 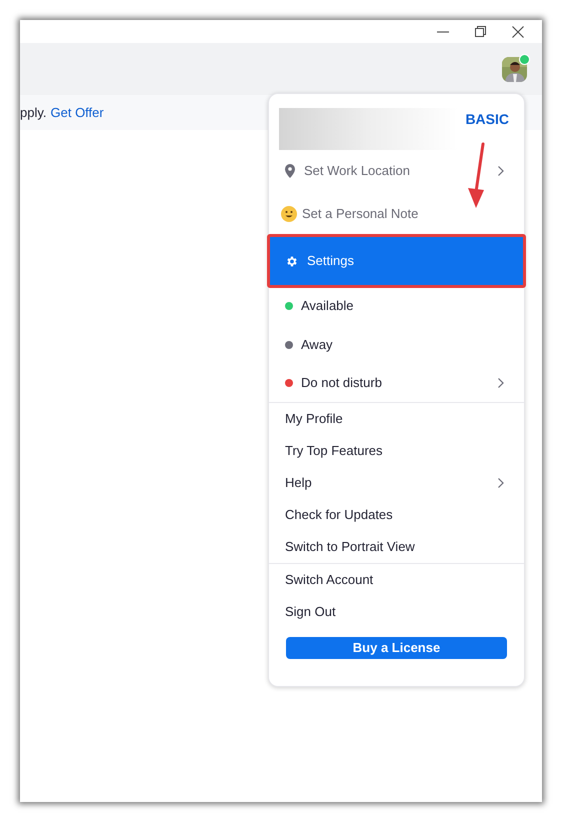 What do you see at coordinates (396, 214) in the screenshot?
I see `menu-item: Set a Personal Note` at bounding box center [396, 214].